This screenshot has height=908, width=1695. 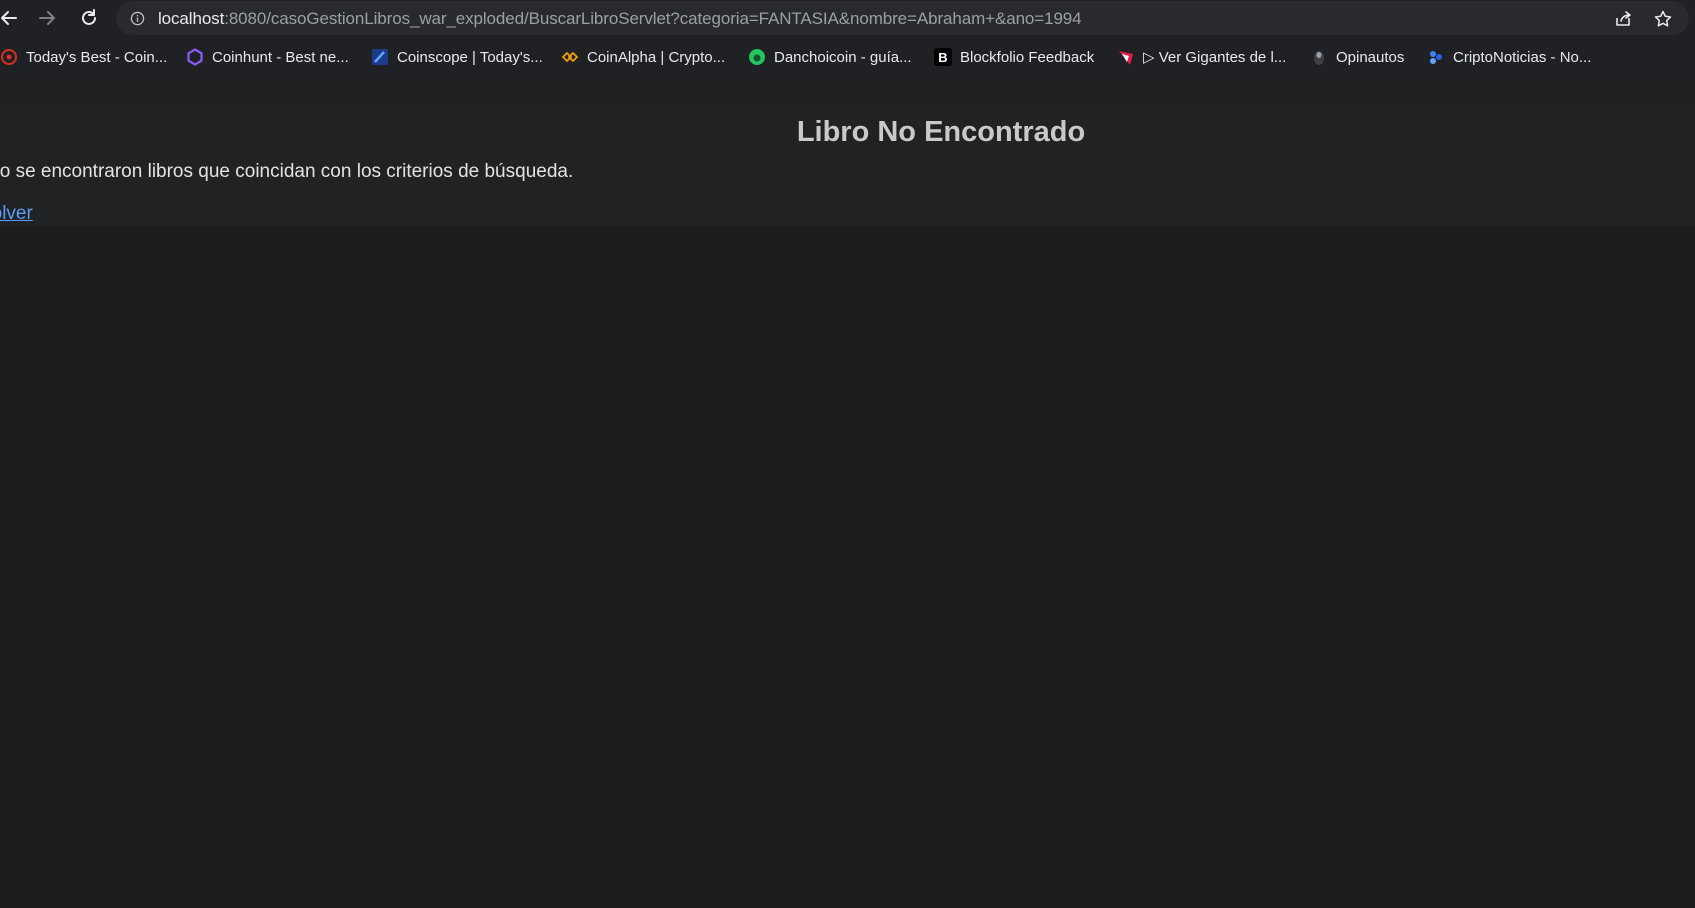 I want to click on back-button, so click(x=11, y=18).